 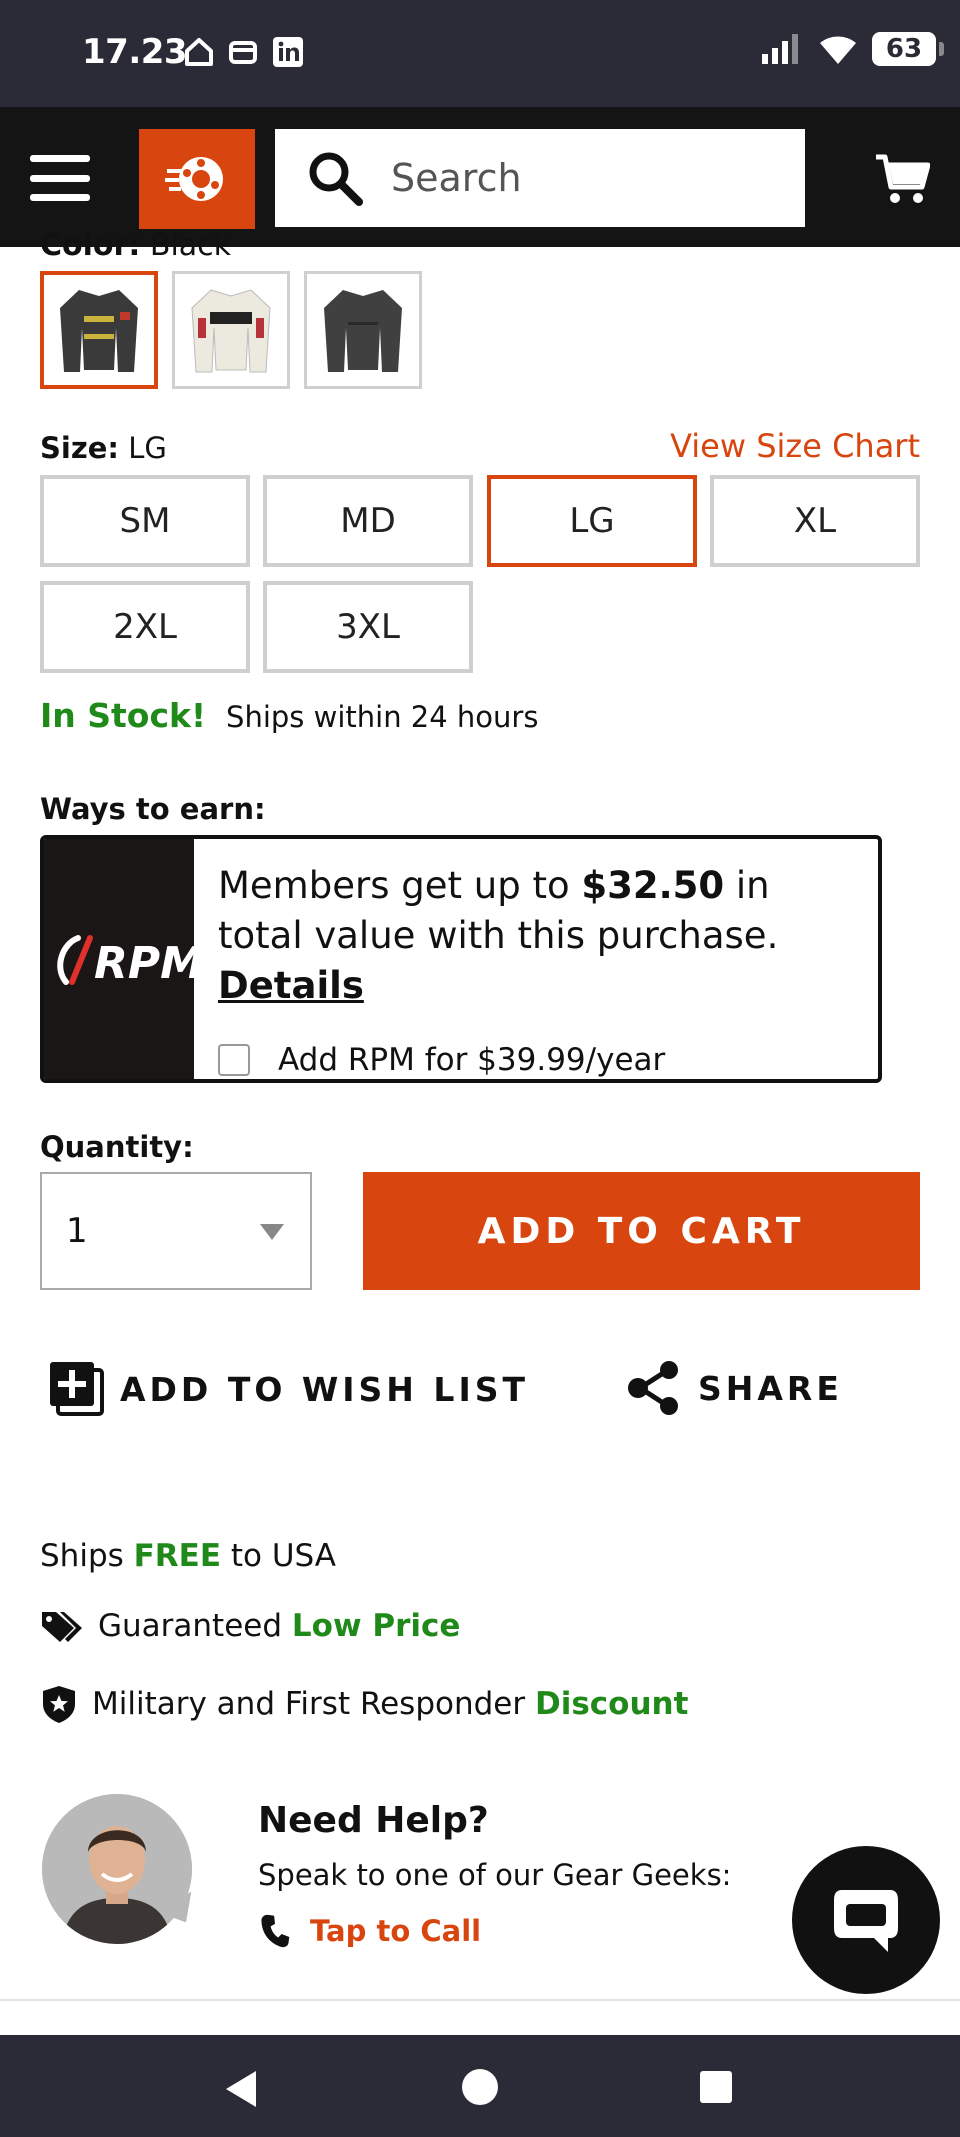 What do you see at coordinates (904, 49) in the screenshot?
I see `battery-level: 63` at bounding box center [904, 49].